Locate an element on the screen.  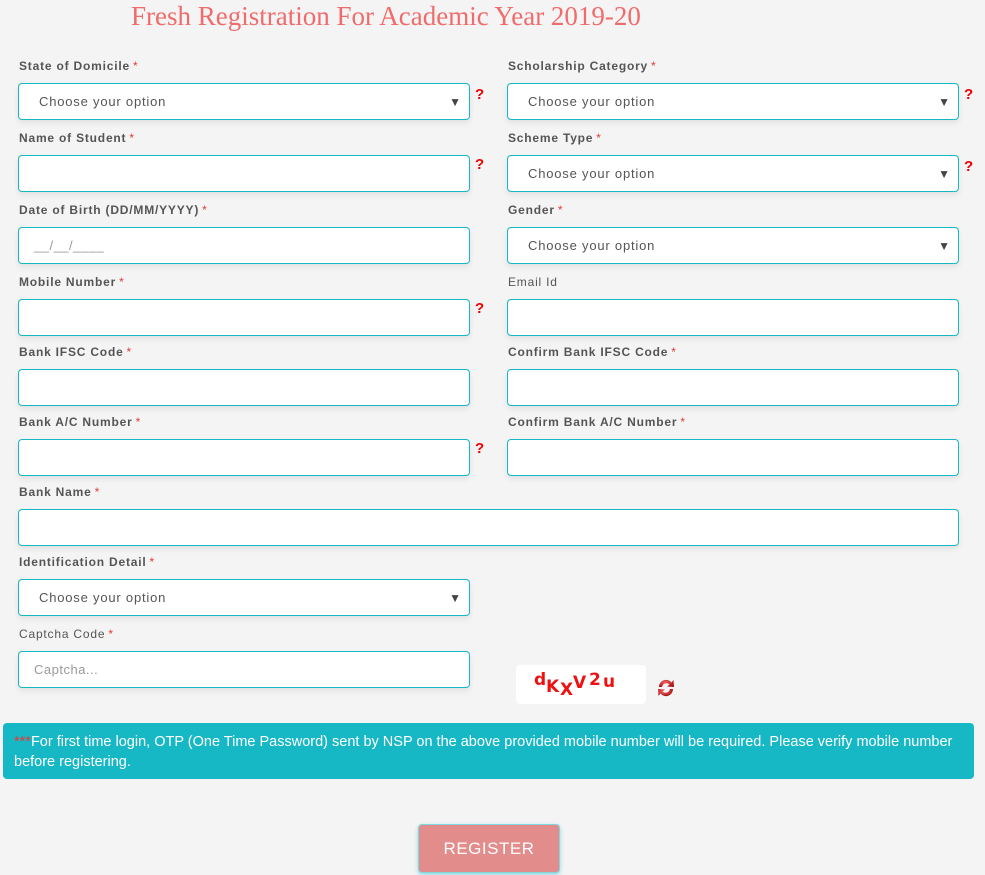
email-id-input is located at coordinates (733, 317).